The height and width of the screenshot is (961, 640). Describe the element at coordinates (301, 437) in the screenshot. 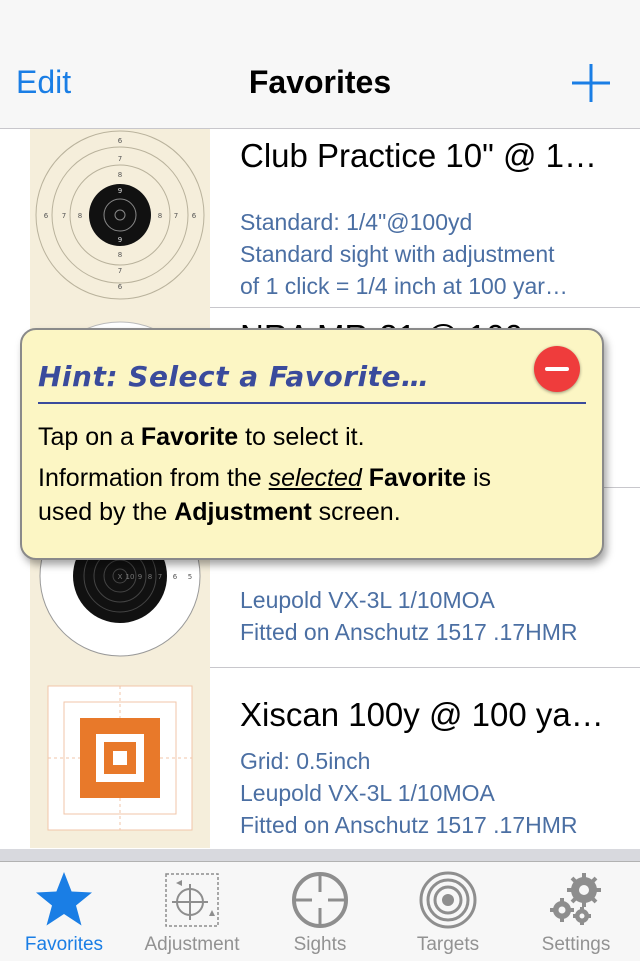

I see `hint-text: to select it.` at that location.